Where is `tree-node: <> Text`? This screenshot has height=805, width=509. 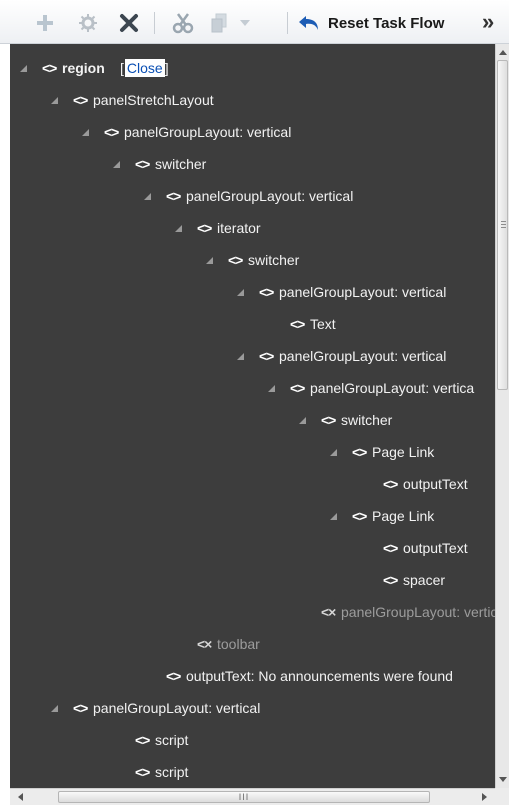 tree-node: <> Text is located at coordinates (252, 324).